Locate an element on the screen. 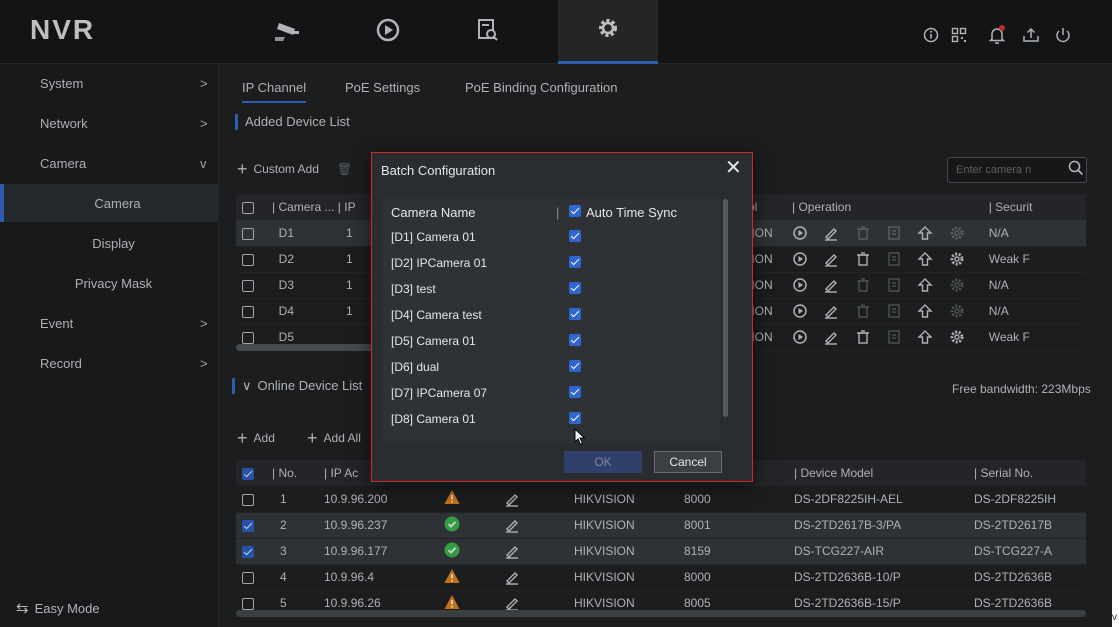 The width and height of the screenshot is (1119, 627). dialog-title: Batch Configuration is located at coordinates (438, 170).